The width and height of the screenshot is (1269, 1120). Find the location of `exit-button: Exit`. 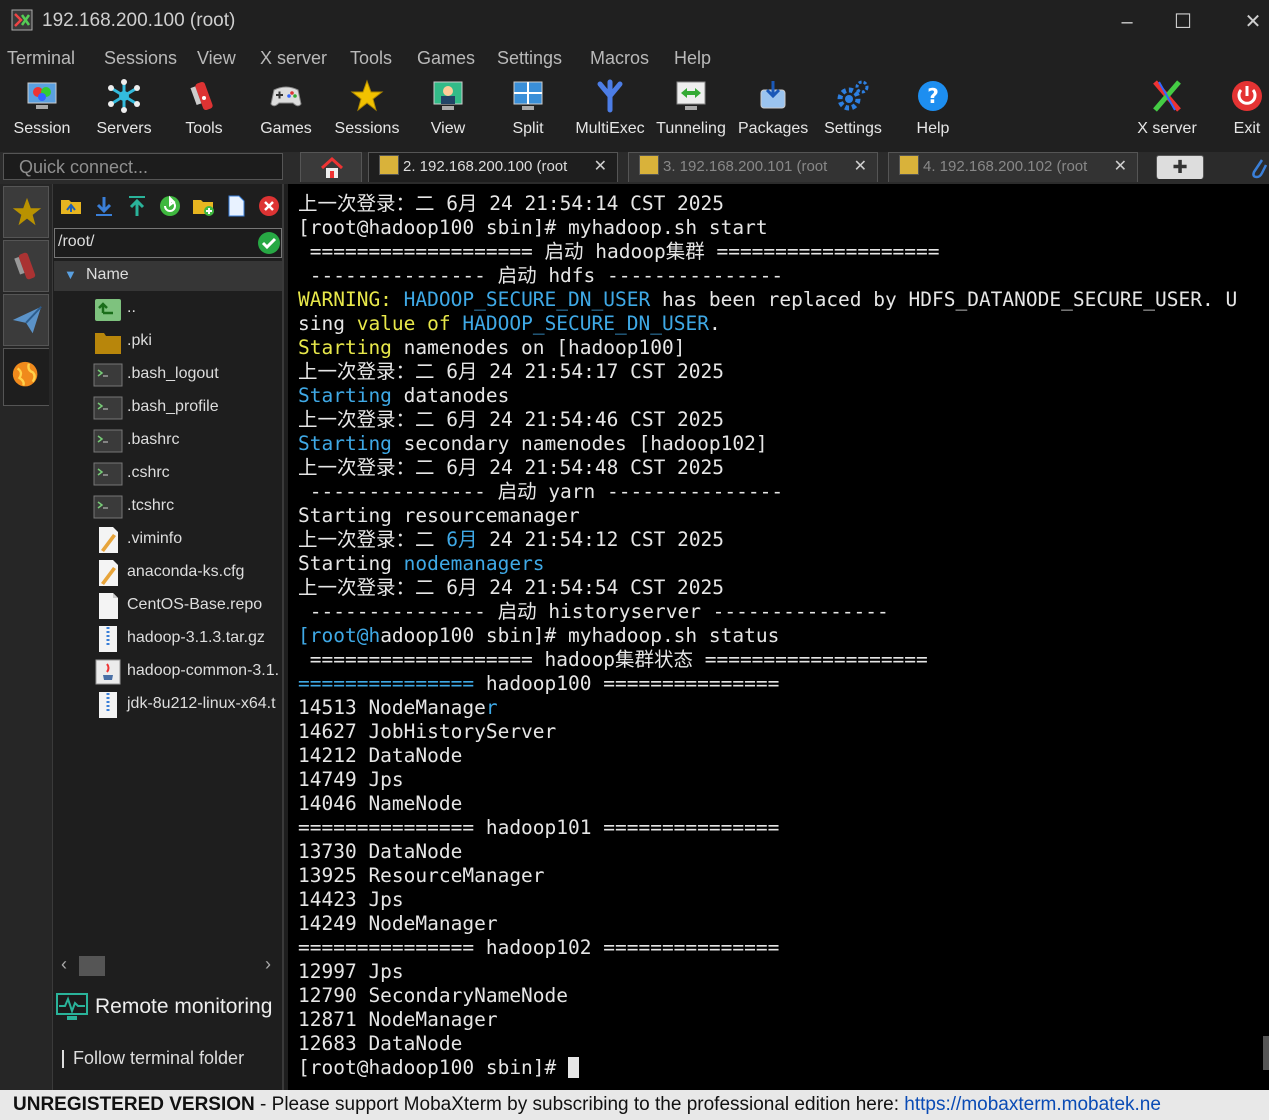

exit-button: Exit is located at coordinates (1245, 111).